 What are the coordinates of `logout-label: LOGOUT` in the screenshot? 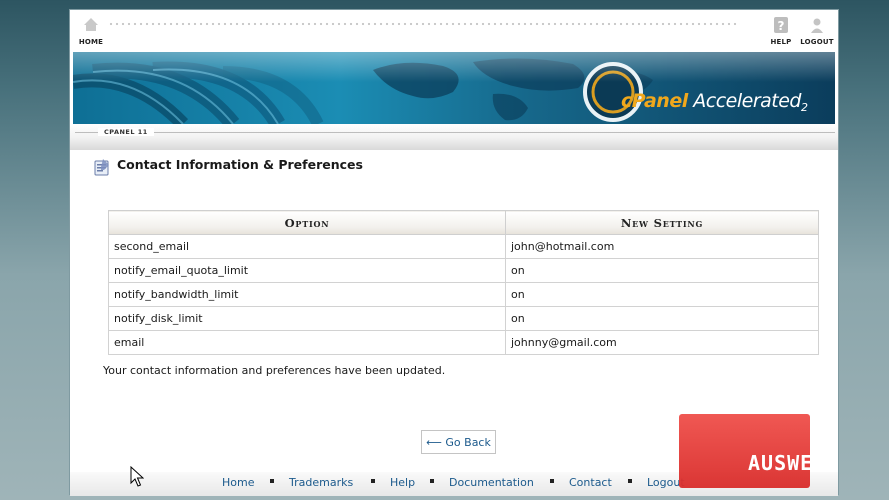 It's located at (817, 42).